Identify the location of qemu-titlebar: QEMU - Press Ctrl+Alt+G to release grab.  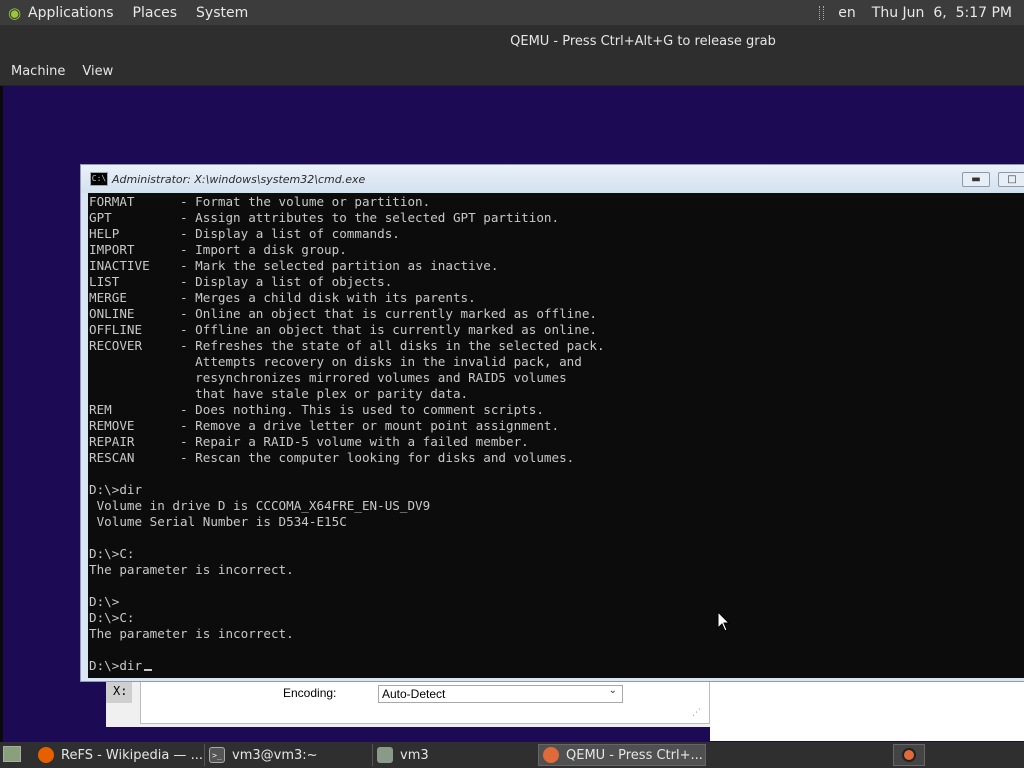
(512, 41).